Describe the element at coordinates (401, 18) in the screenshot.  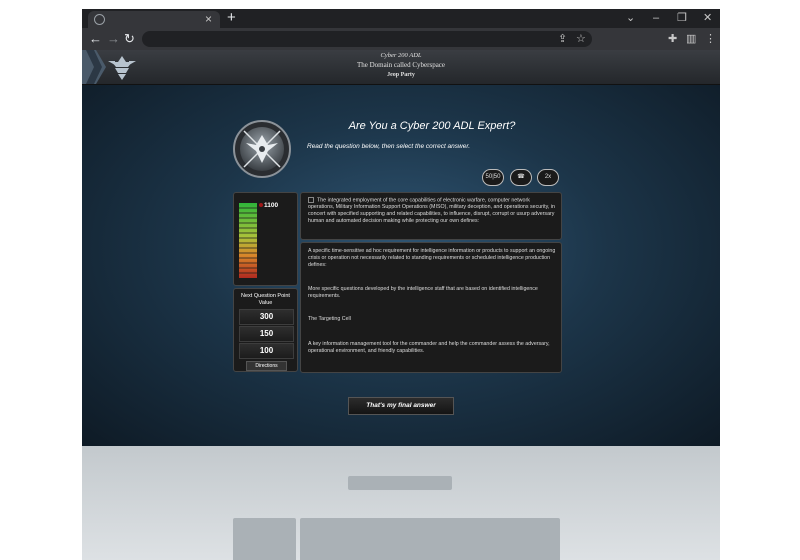
I see `tab-bar: × + ⌄ – ❐ ✕` at that location.